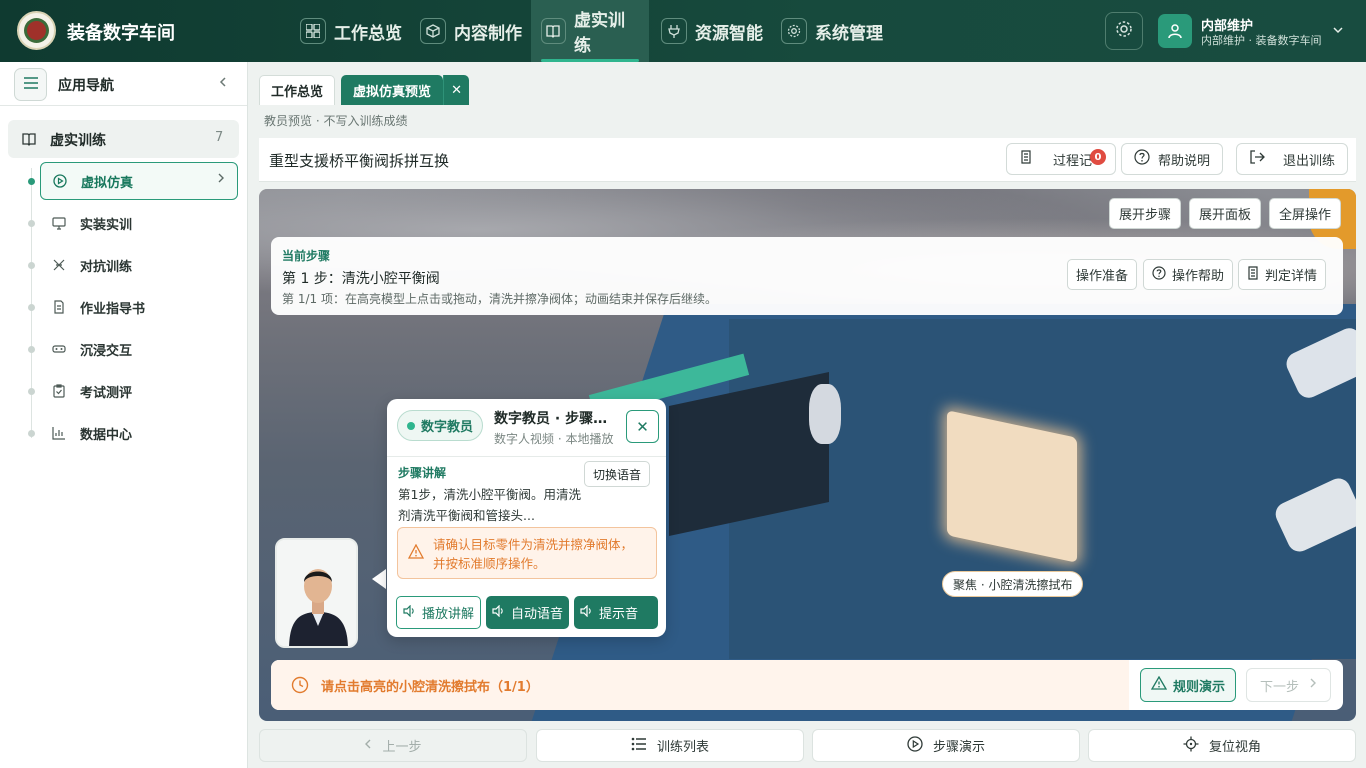 The height and width of the screenshot is (768, 1366). What do you see at coordinates (1253, 274) in the screenshot?
I see `document-icon` at bounding box center [1253, 274].